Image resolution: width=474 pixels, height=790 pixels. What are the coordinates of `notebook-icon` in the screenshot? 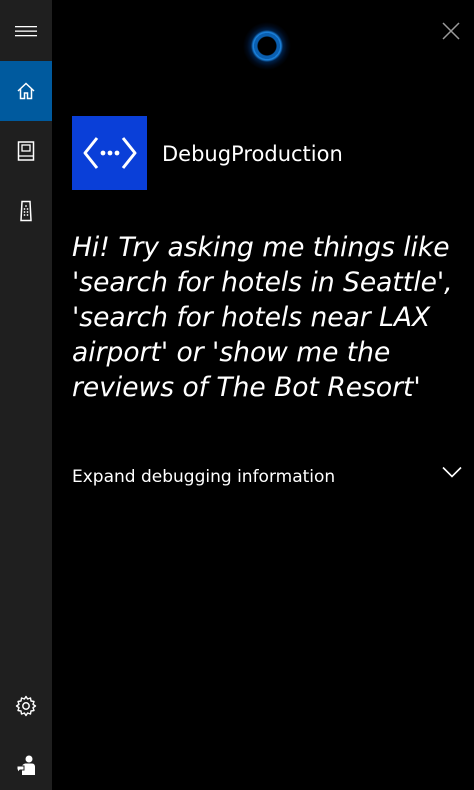 It's located at (26, 151).